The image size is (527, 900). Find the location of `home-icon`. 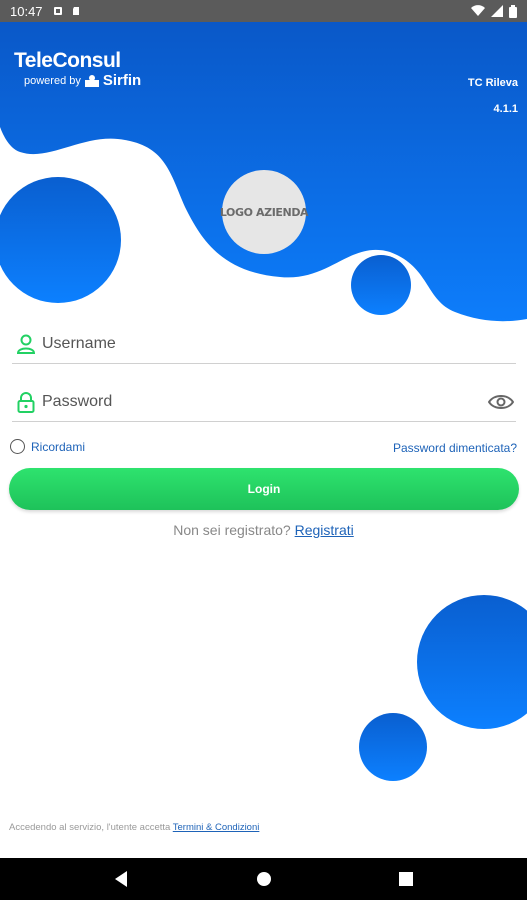

home-icon is located at coordinates (264, 879).